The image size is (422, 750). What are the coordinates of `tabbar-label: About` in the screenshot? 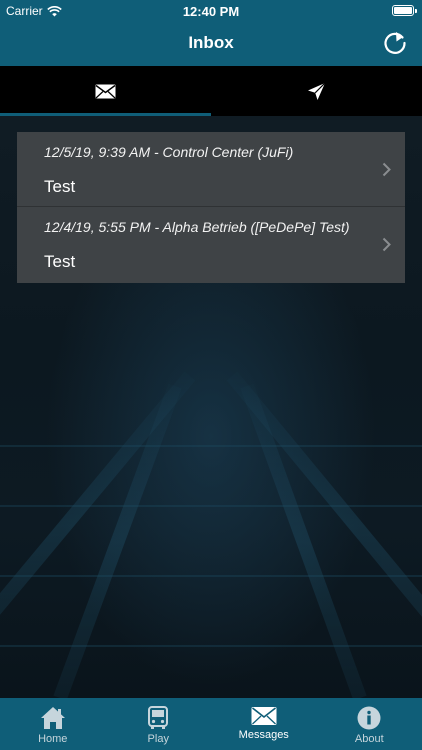 It's located at (369, 739).